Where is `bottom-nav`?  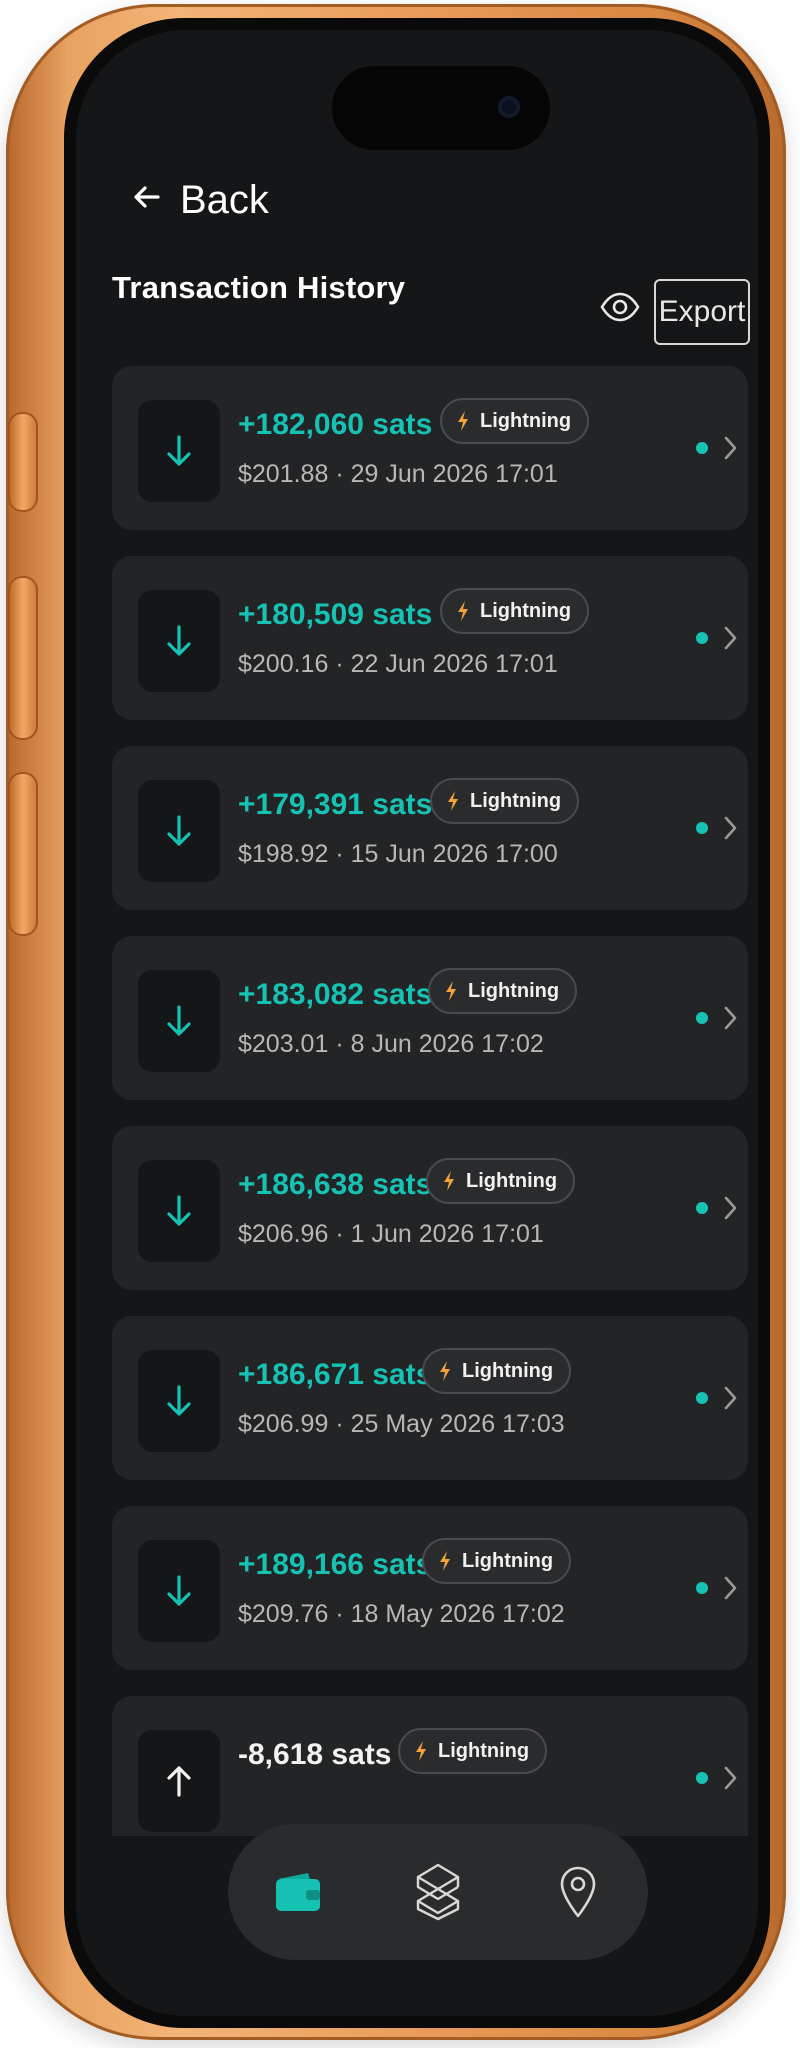
bottom-nav is located at coordinates (438, 1892).